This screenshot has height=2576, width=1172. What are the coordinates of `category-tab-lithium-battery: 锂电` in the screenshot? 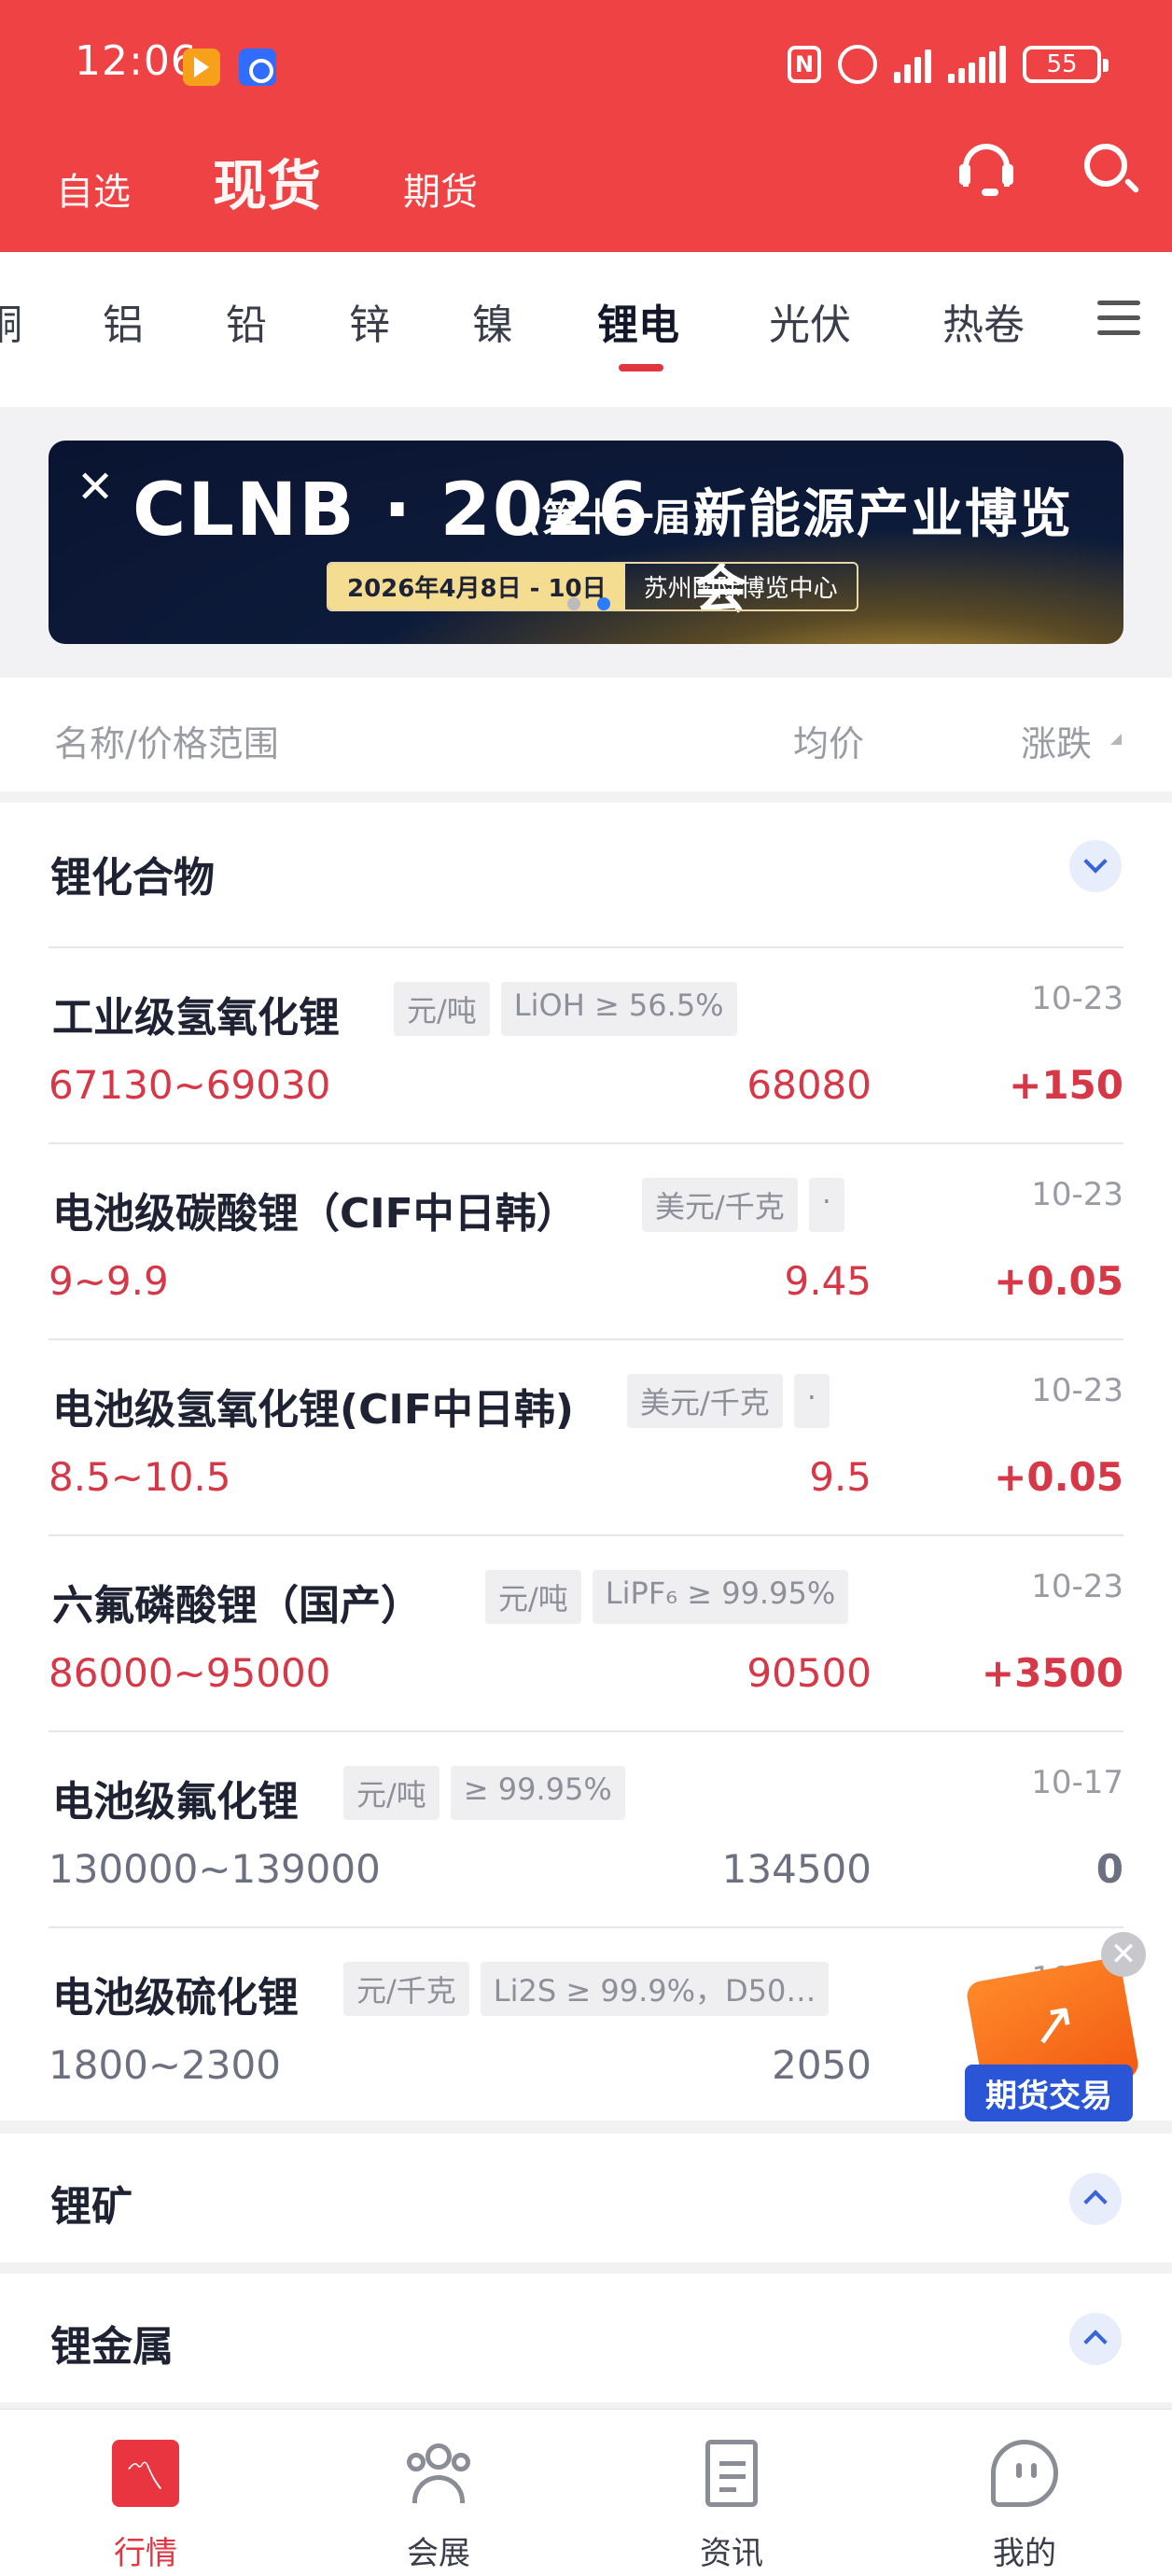 It's located at (638, 321).